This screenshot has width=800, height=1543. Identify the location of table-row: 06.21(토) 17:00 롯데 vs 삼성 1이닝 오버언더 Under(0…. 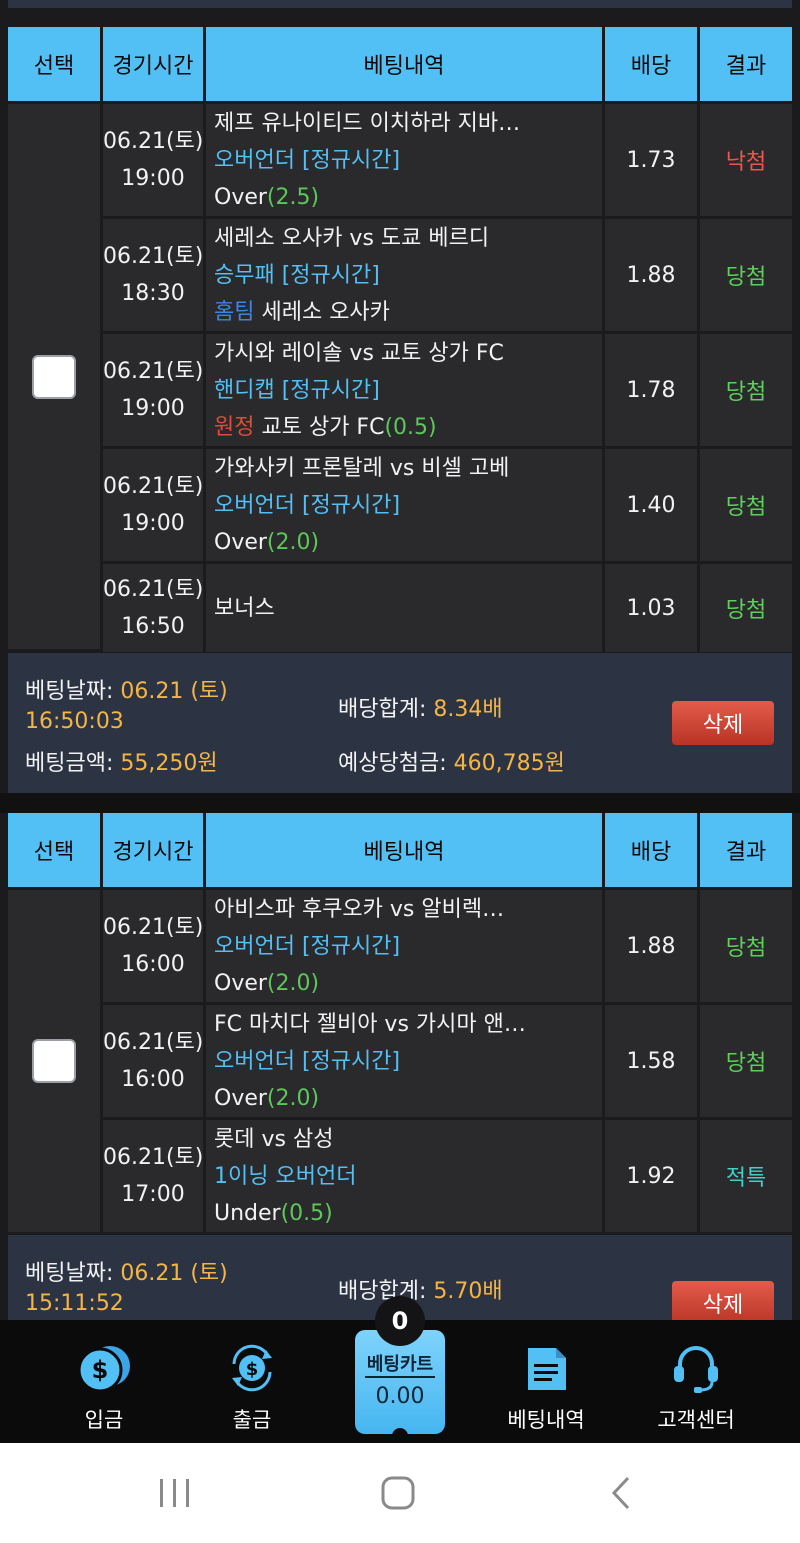
(447, 1176).